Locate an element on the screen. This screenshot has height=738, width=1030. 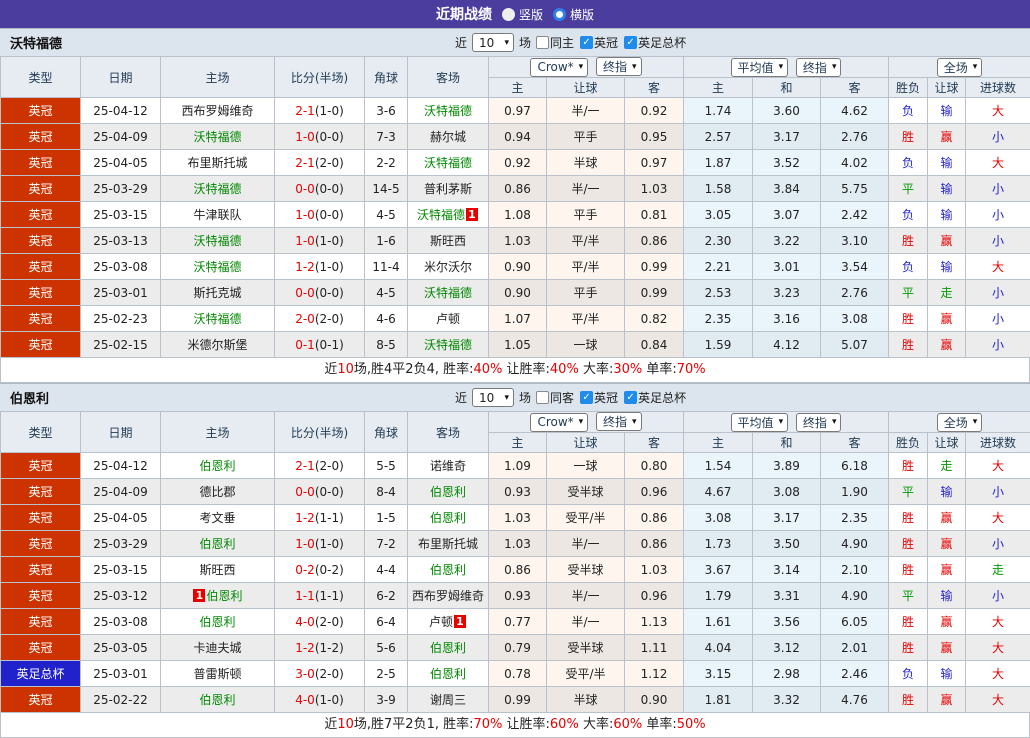
handicap-odds-cell: 0.93 is located at coordinates (518, 596).